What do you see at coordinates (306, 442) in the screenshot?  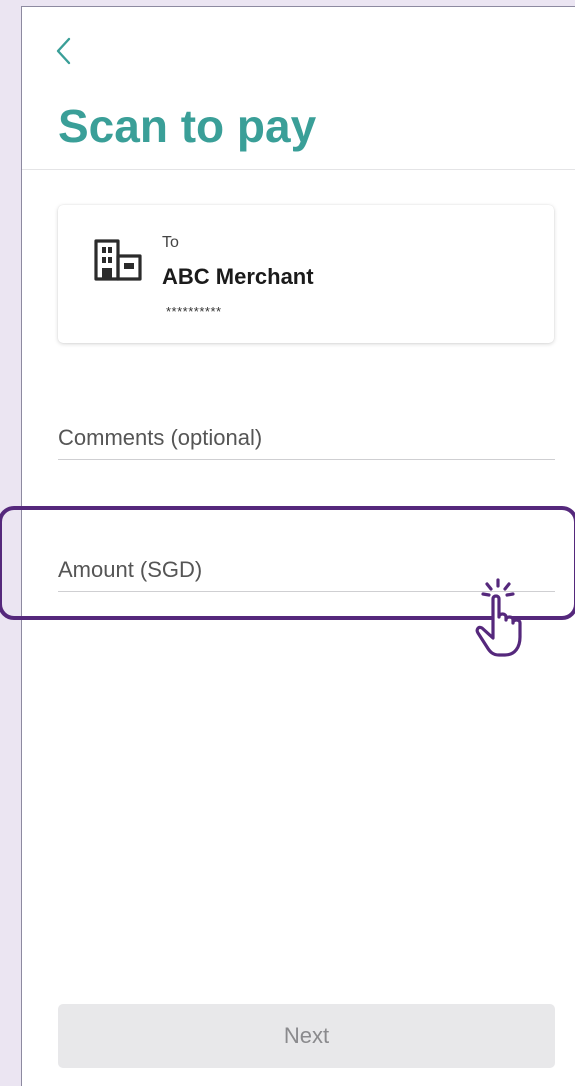 I see `comments-field: Comments (optional)` at bounding box center [306, 442].